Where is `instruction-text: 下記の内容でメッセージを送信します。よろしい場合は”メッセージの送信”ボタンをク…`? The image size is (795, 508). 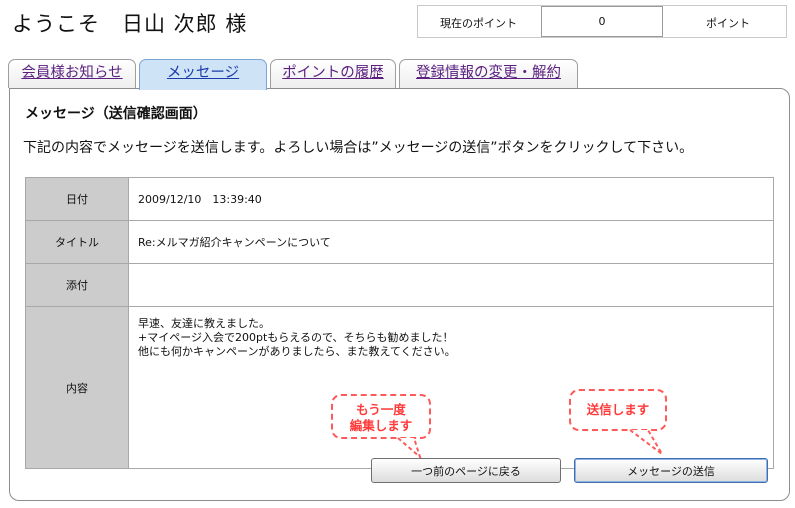 instruction-text: 下記の内容でメッセージを送信します。よろしい場合は”メッセージの送信”ボタンをク… is located at coordinates (358, 148).